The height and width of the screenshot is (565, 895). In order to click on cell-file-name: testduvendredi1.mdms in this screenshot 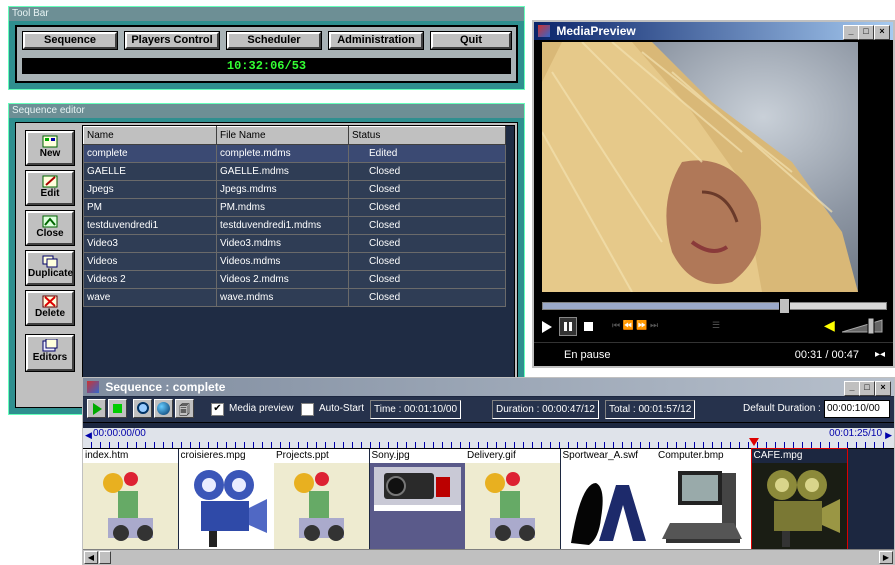, I will do `click(282, 225)`.